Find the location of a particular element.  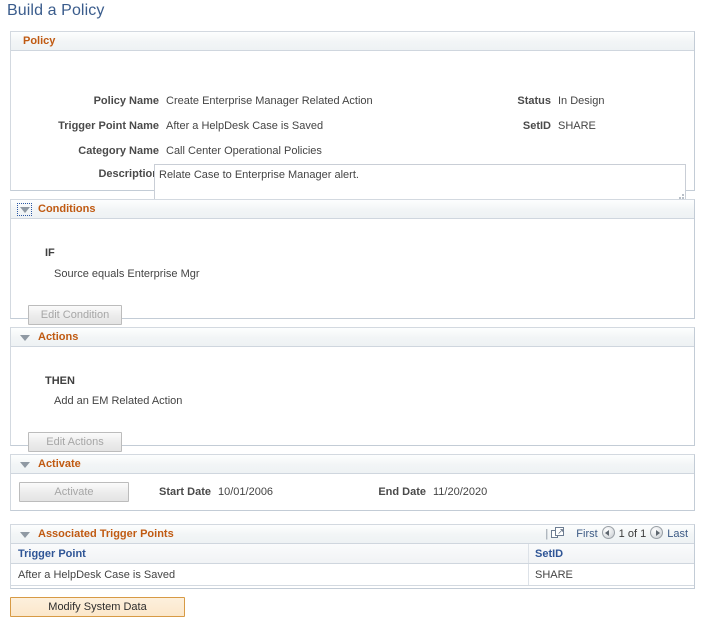

cell-trigger-point: After a HelpDesk Case is Saved is located at coordinates (97, 575).